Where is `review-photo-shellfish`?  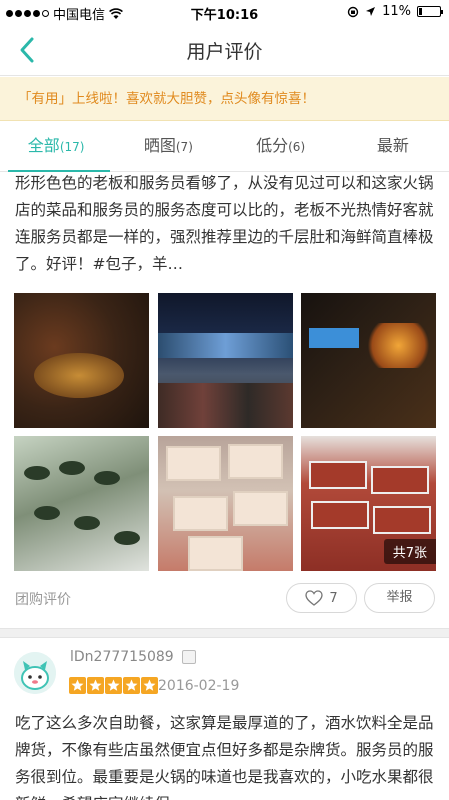 review-photo-shellfish is located at coordinates (81, 503).